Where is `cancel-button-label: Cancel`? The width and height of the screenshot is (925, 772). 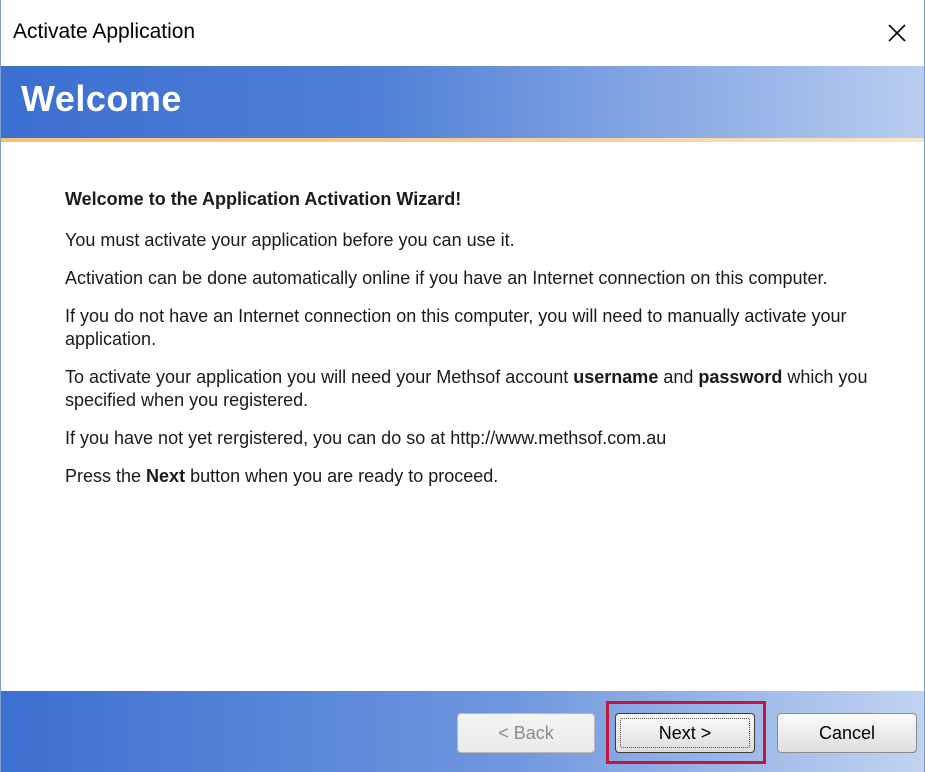 cancel-button-label: Cancel is located at coordinates (847, 732).